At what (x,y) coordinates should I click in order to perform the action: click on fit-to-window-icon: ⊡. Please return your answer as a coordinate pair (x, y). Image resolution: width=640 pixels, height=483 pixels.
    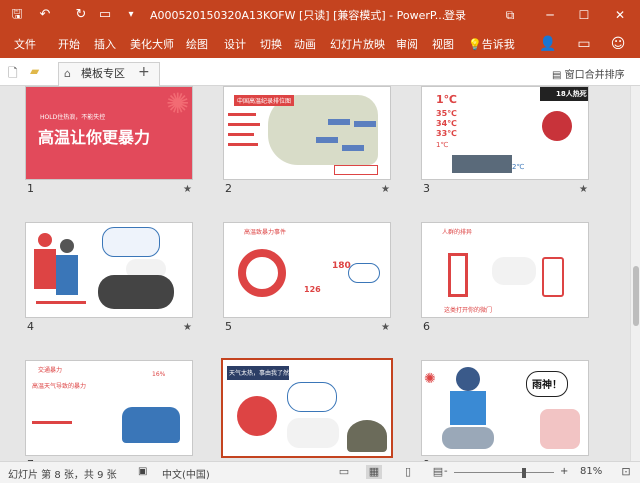
    Looking at the image, I should click on (626, 472).